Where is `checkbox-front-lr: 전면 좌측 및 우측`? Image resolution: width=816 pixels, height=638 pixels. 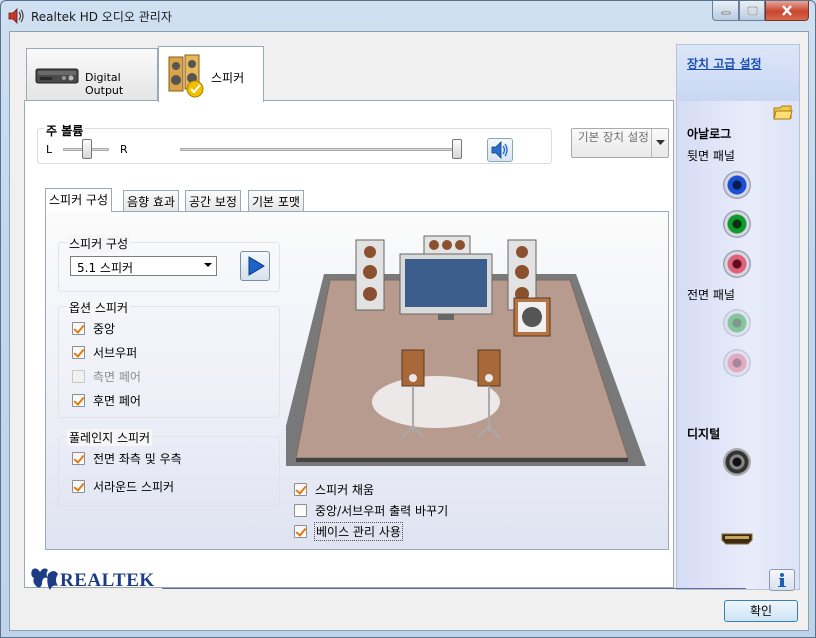 checkbox-front-lr: 전면 좌측 및 우측 is located at coordinates (127, 458).